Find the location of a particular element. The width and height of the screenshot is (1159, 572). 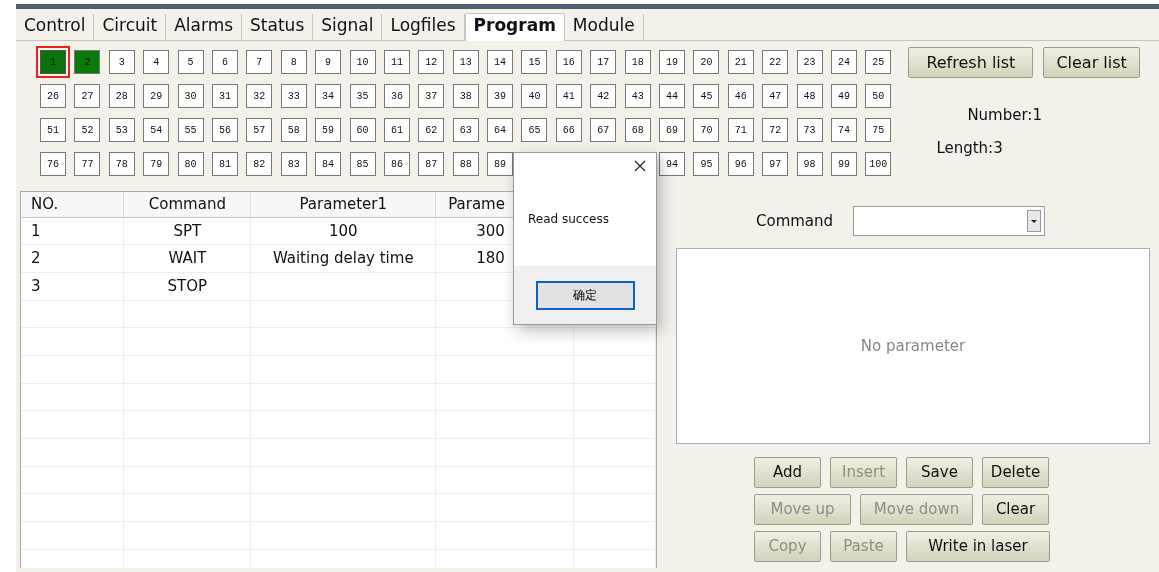

tab: Program is located at coordinates (514, 26).